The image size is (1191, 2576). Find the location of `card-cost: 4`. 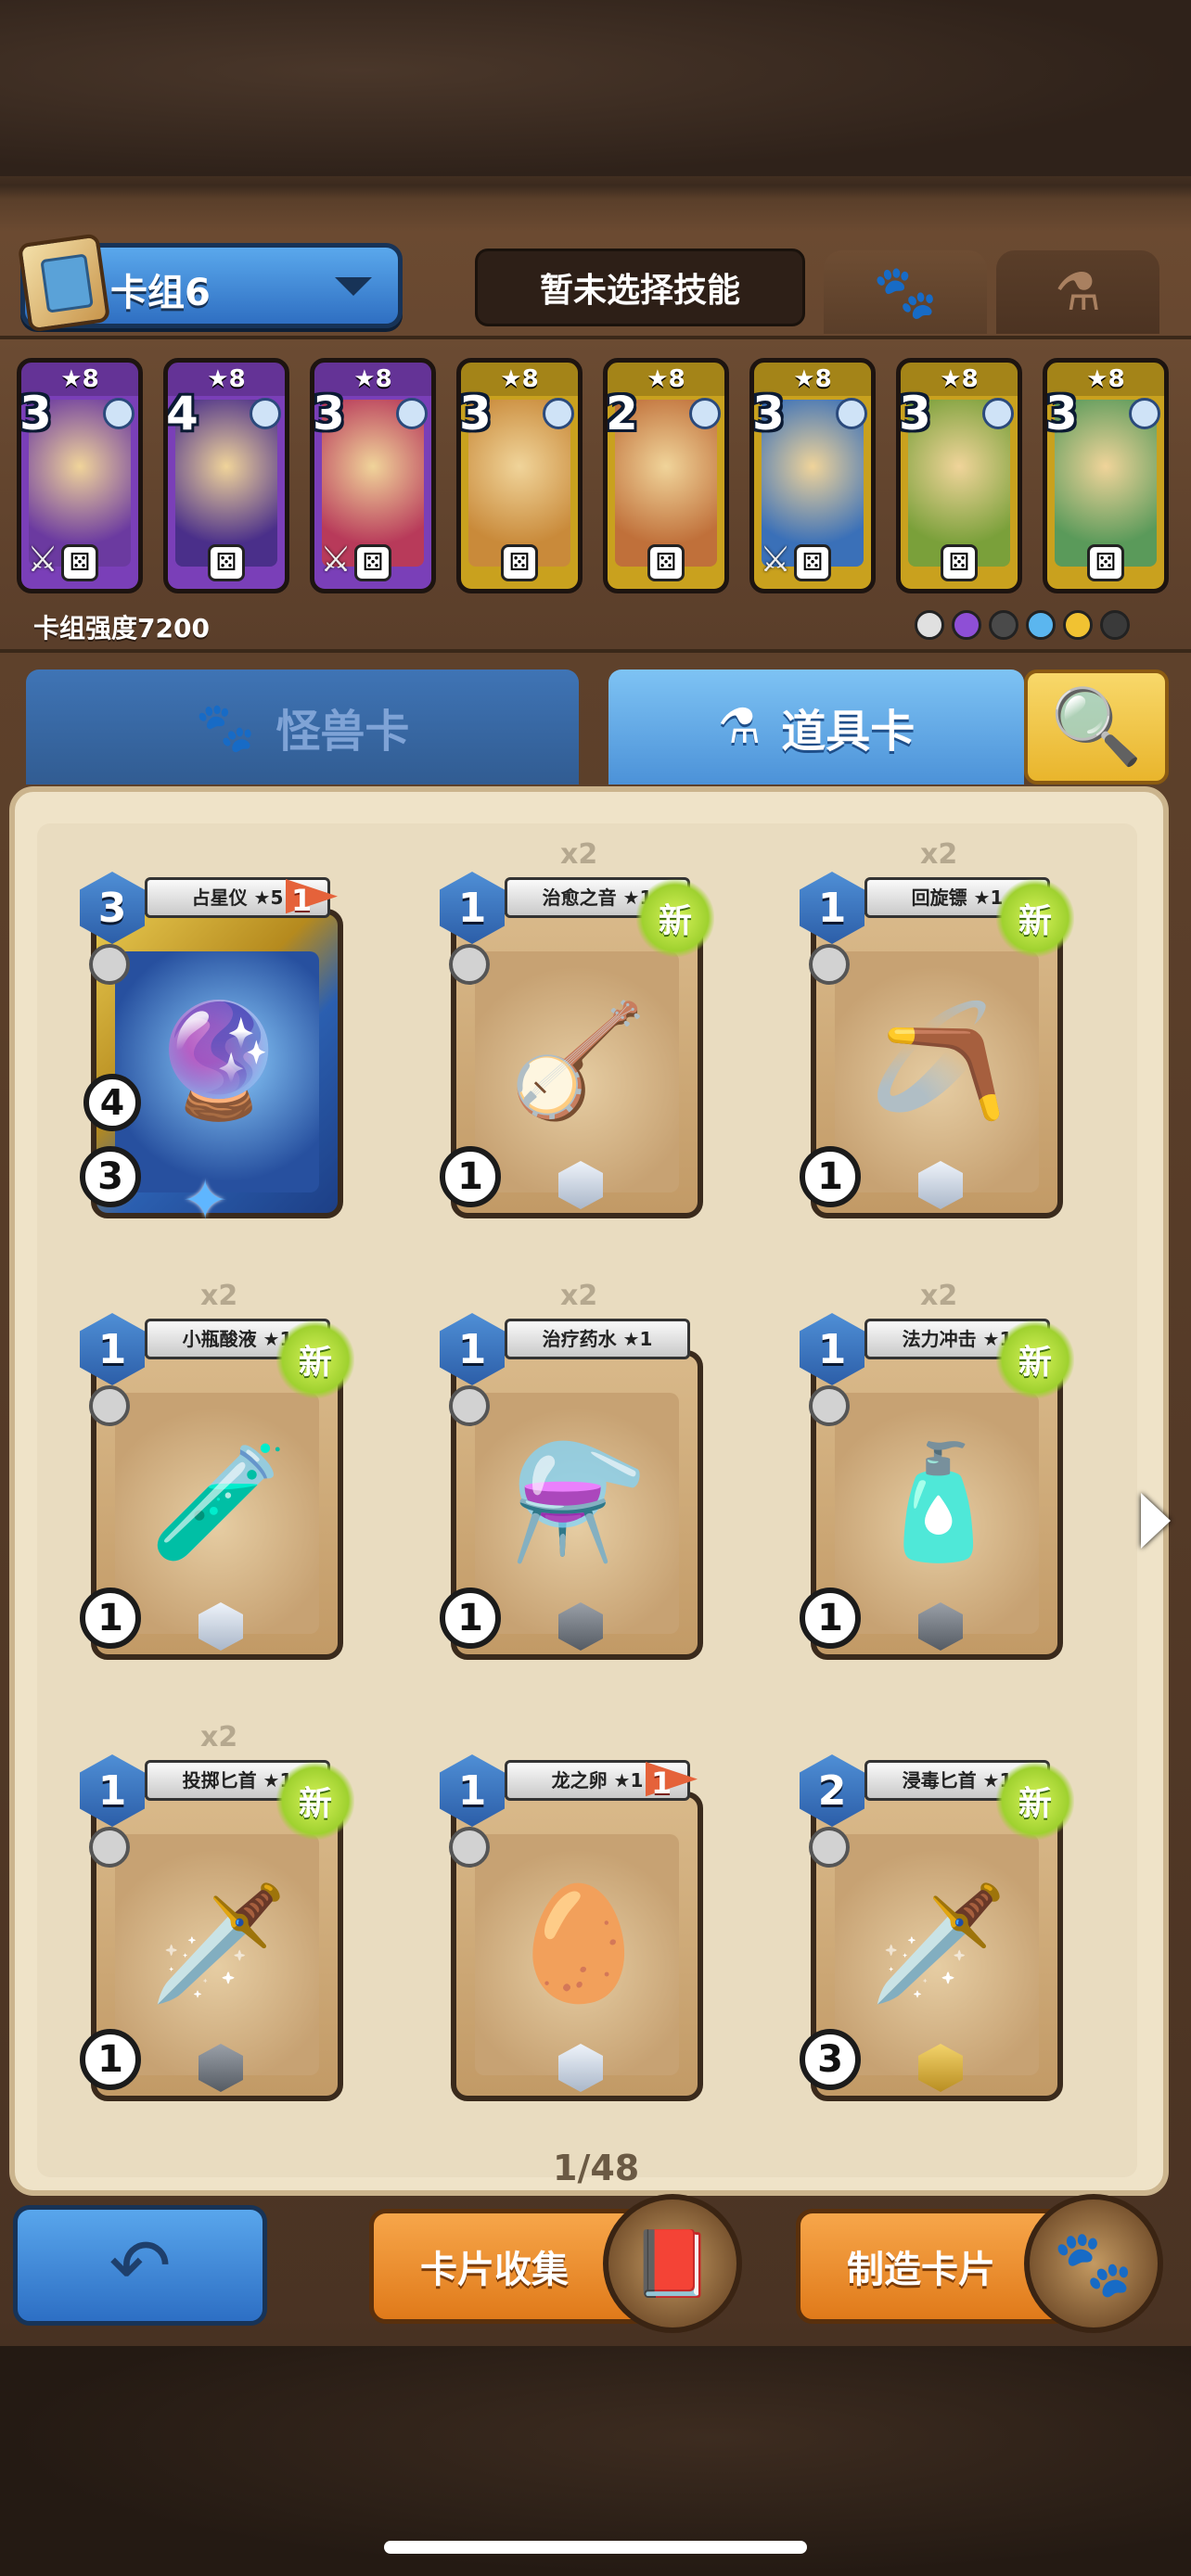

card-cost: 4 is located at coordinates (182, 413).